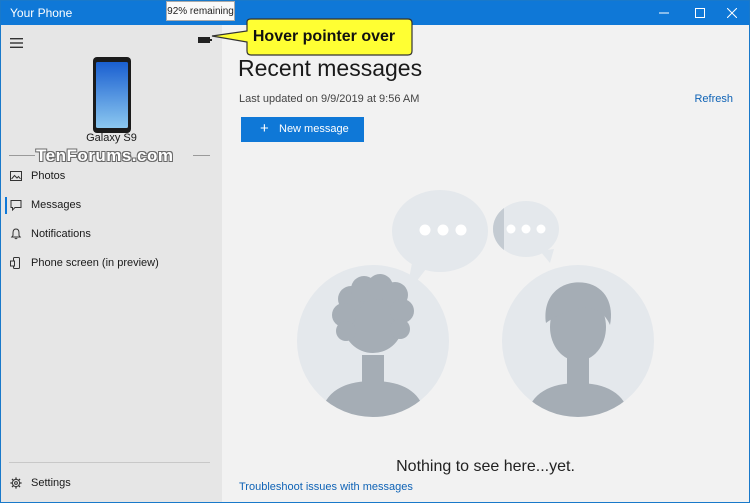  I want to click on close-icon, so click(732, 13).